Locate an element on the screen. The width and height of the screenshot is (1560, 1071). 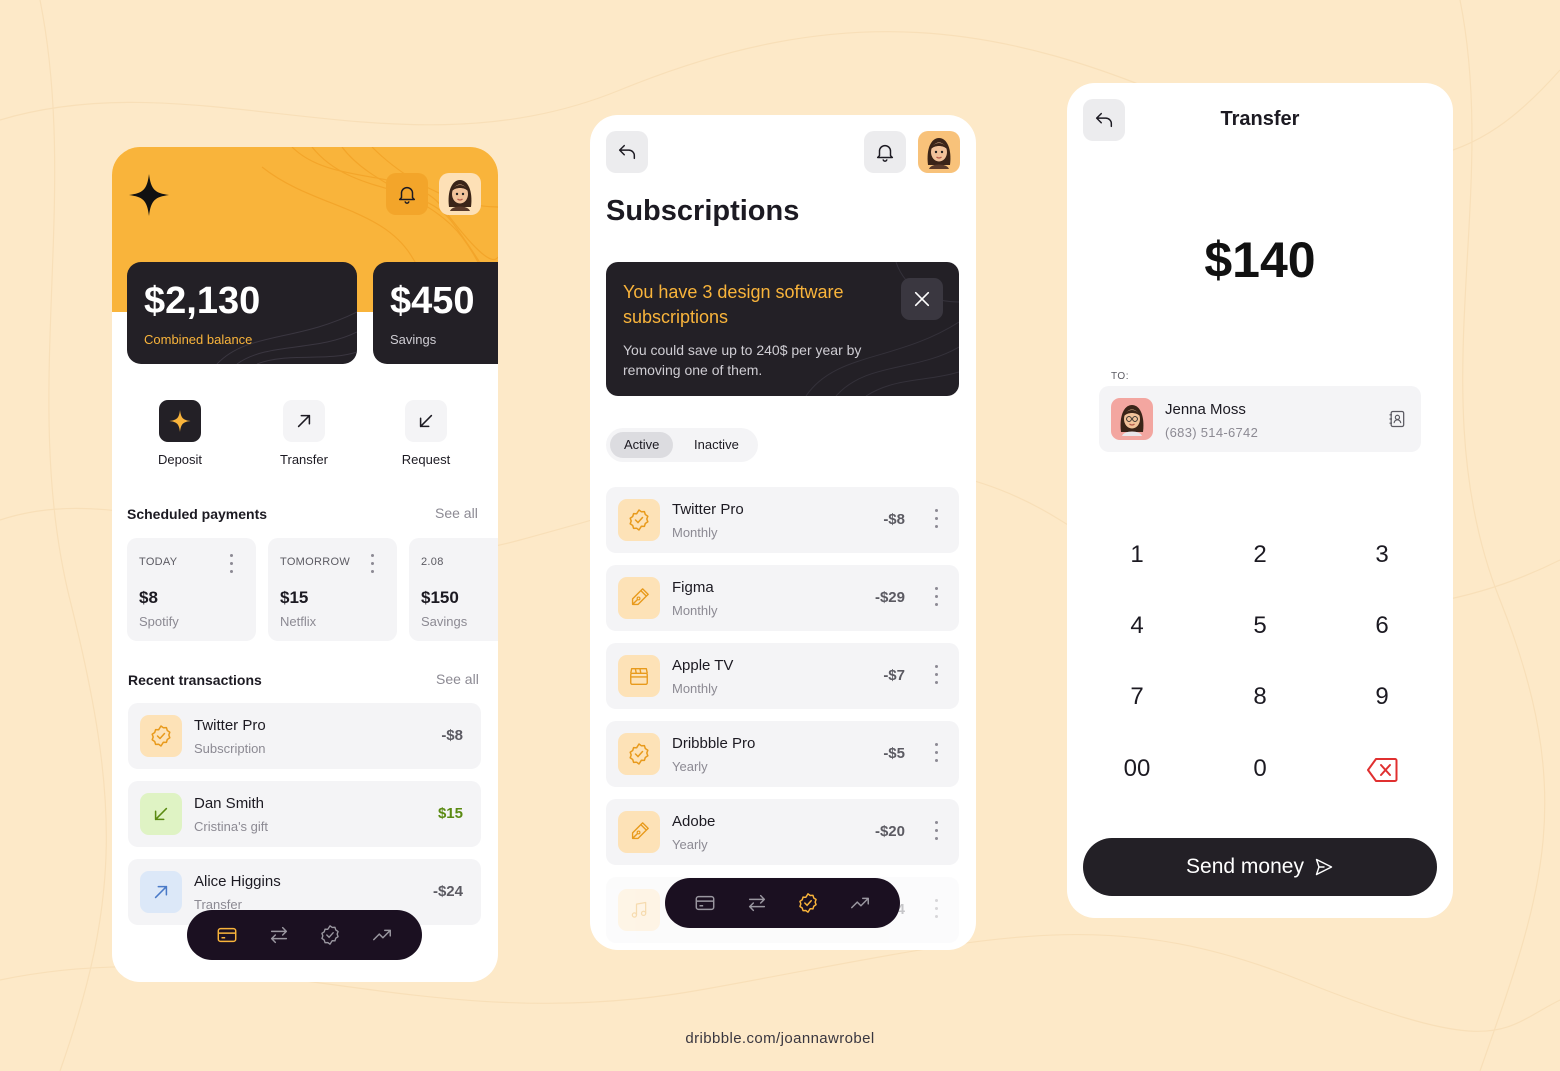
sparkle-logo-icon is located at coordinates (149, 195).